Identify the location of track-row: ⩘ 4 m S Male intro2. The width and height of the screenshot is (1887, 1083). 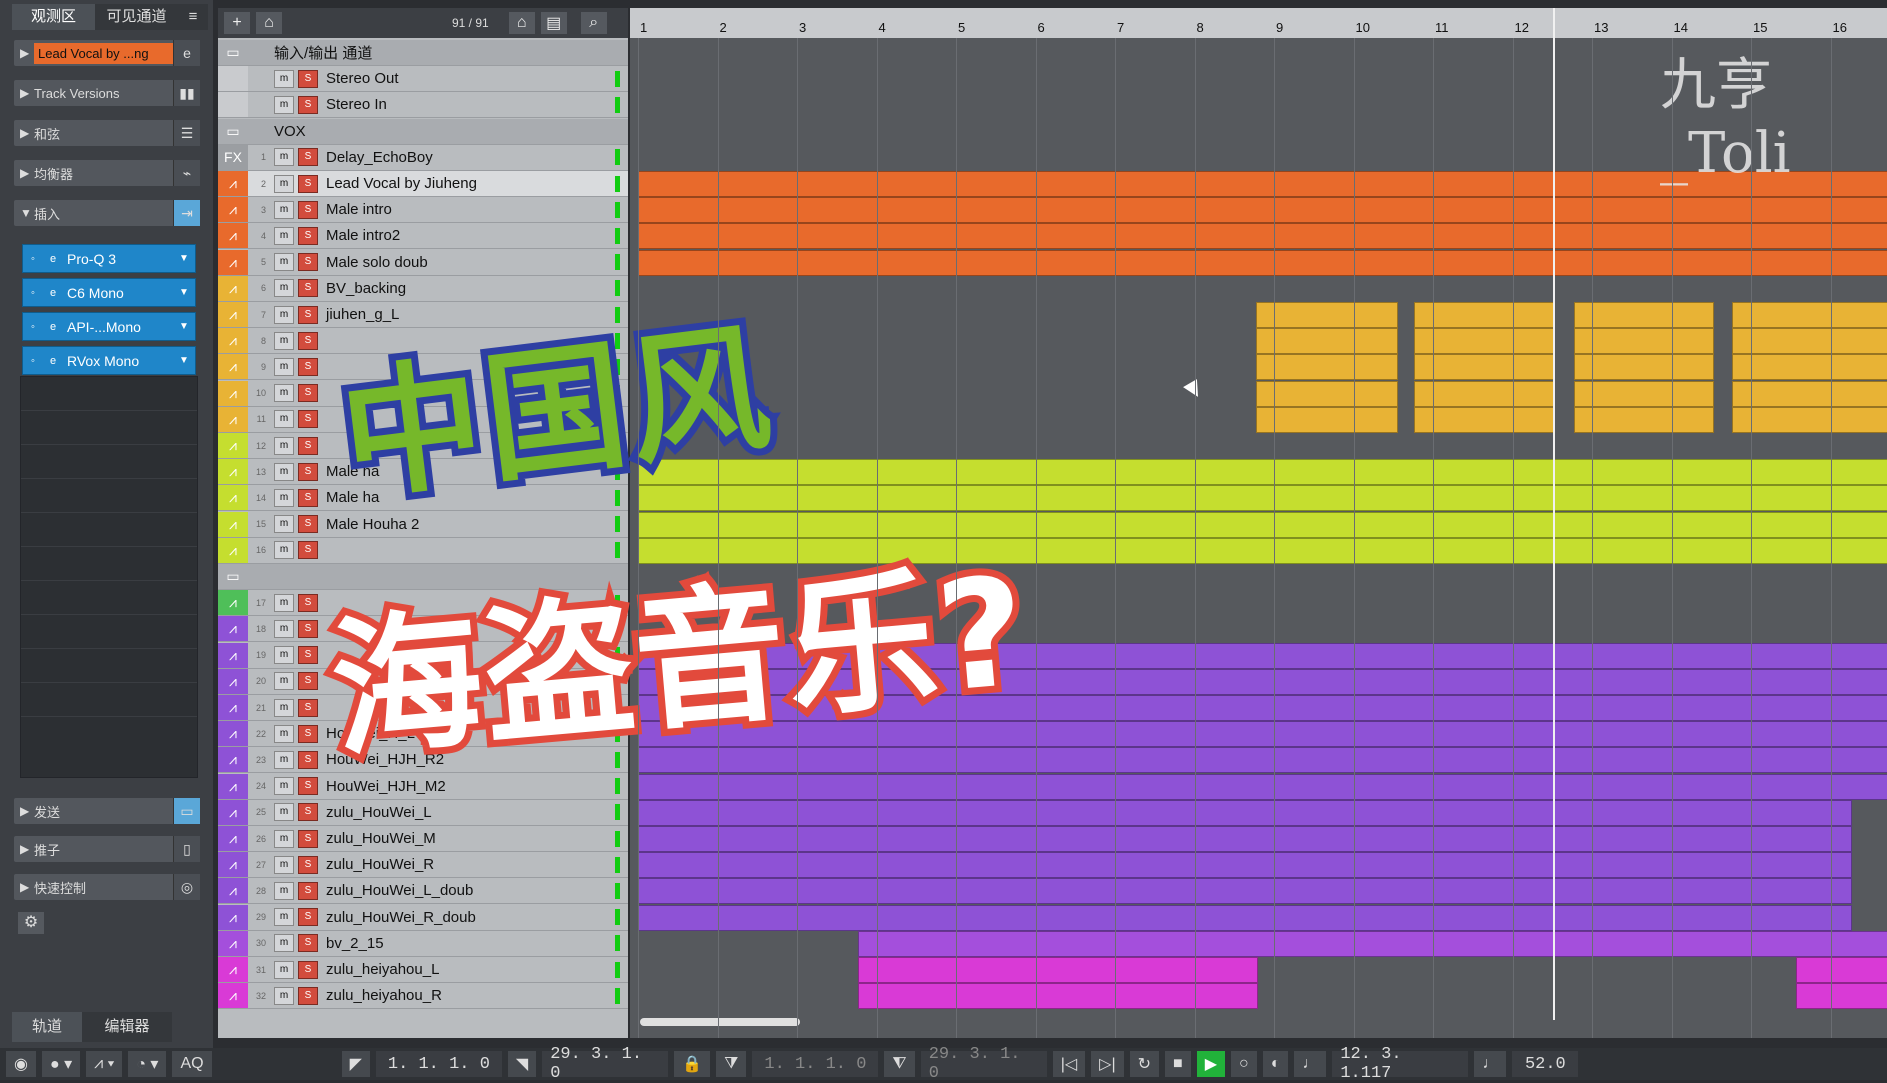
(423, 236).